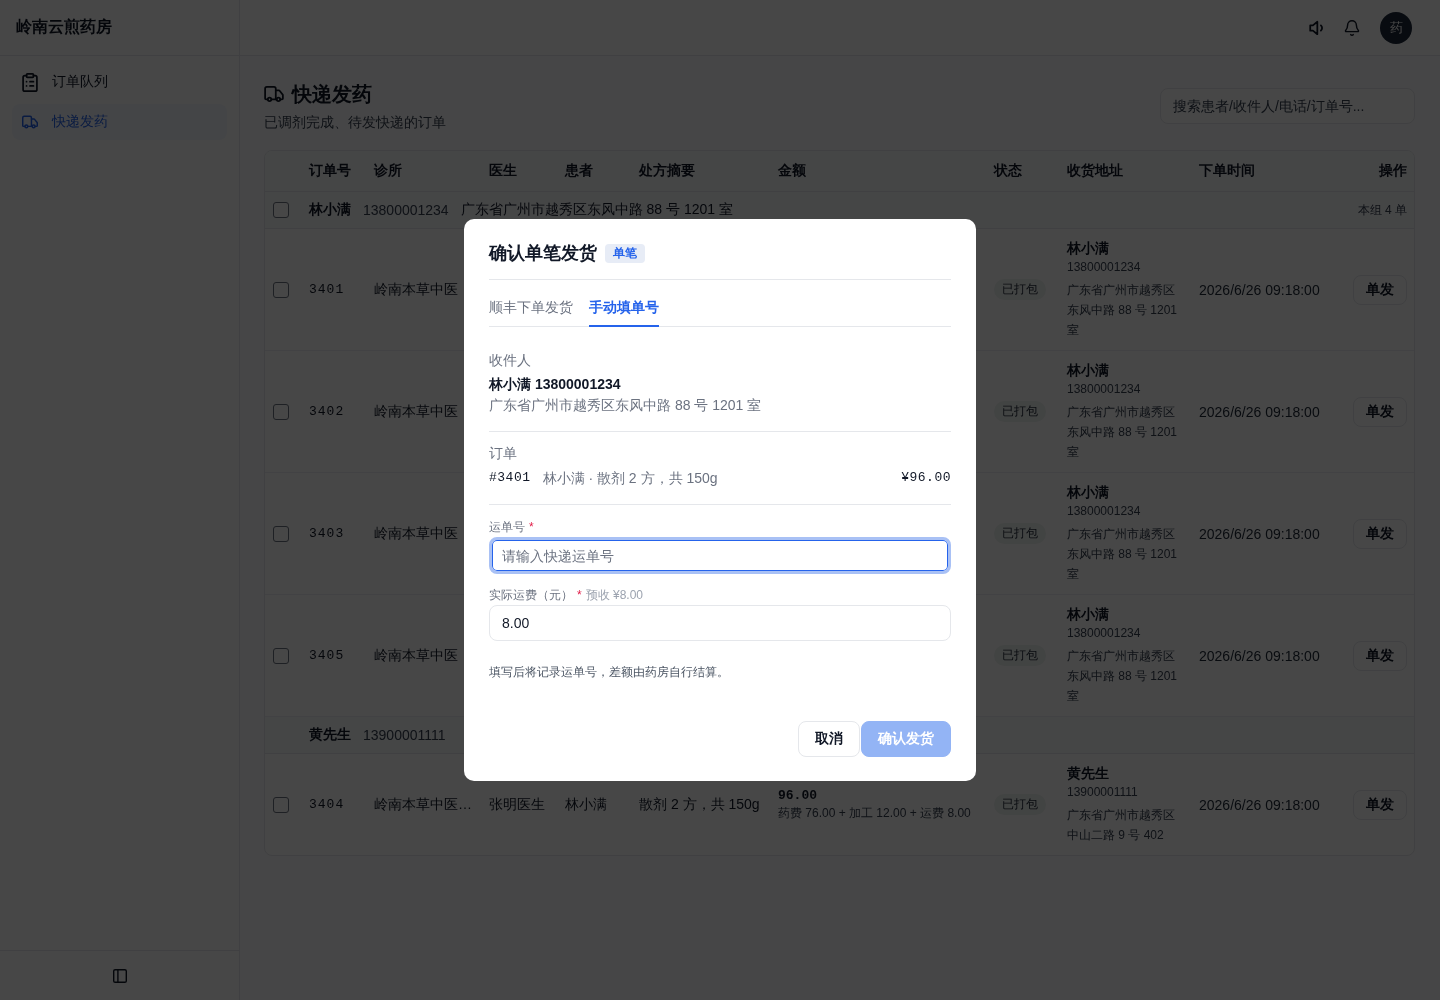 Image resolution: width=1440 pixels, height=1000 pixels. Describe the element at coordinates (797, 795) in the screenshot. I see `amount-value: 96.00` at that location.